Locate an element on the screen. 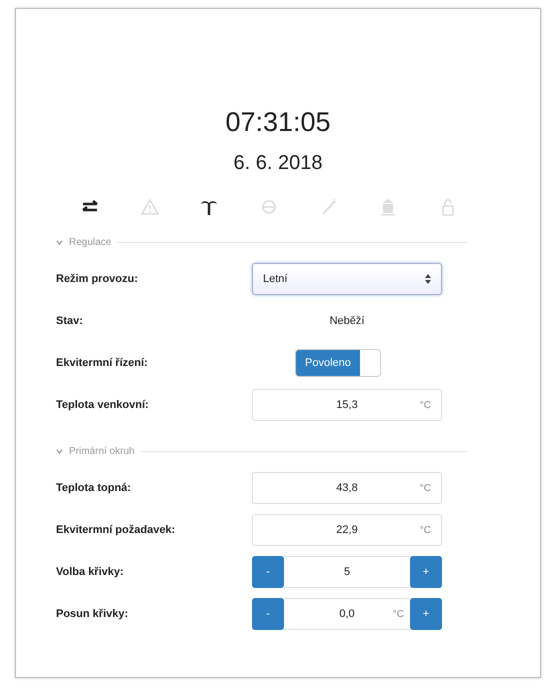 The width and height of the screenshot is (555, 689). field-label: Stav: is located at coordinates (70, 321).